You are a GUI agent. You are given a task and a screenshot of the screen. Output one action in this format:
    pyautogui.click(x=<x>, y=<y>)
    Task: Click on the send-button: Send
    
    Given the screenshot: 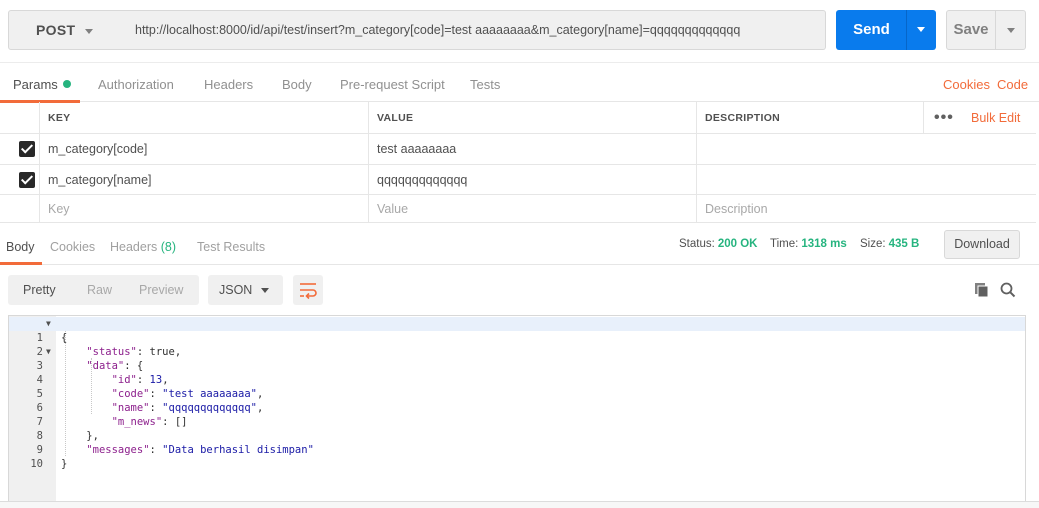 What is the action you would take?
    pyautogui.click(x=871, y=30)
    